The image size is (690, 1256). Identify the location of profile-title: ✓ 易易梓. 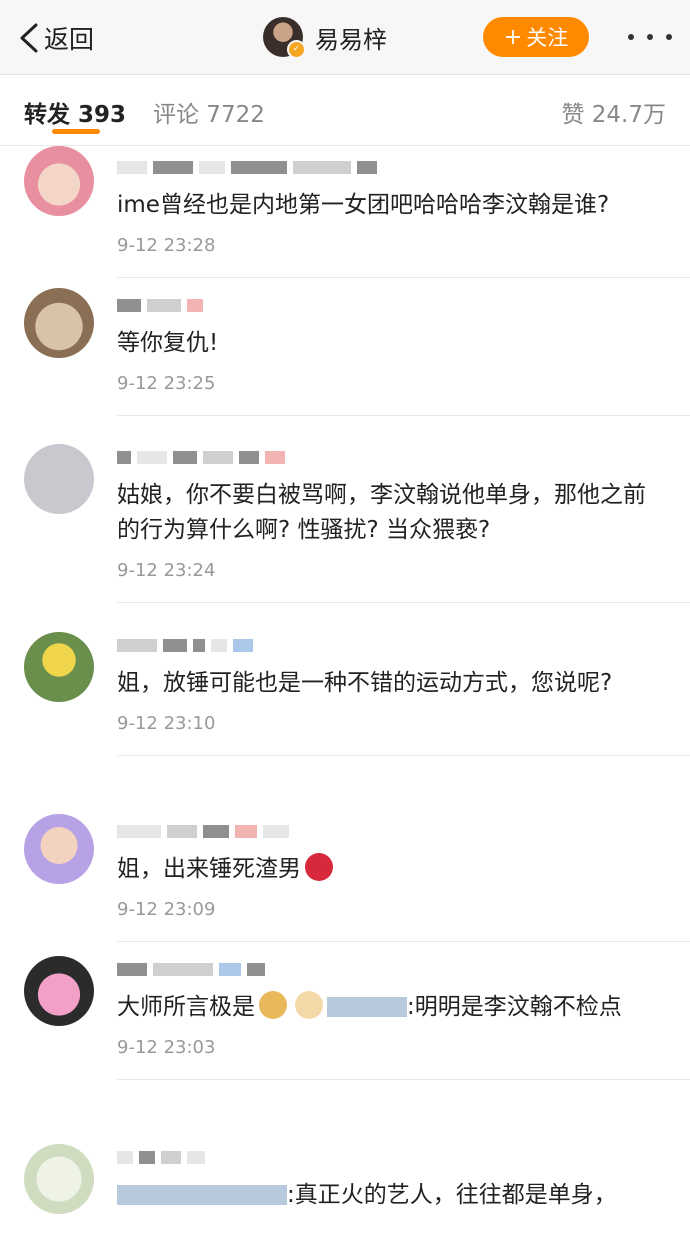
(325, 37).